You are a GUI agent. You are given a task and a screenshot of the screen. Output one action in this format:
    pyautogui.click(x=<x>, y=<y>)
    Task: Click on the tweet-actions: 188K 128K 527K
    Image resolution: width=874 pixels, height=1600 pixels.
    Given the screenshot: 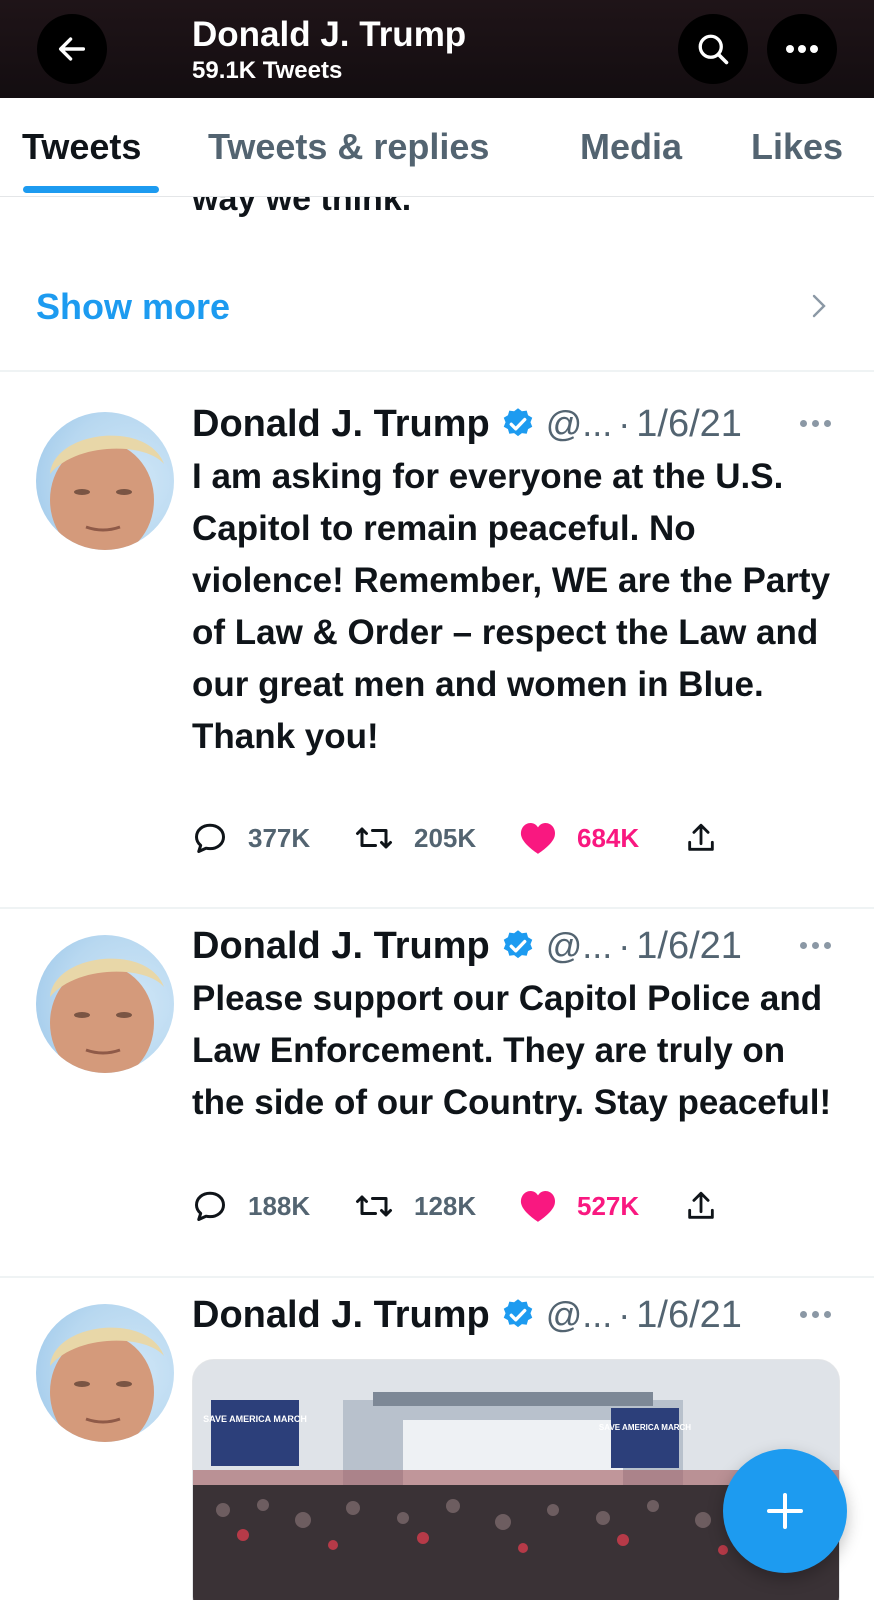 What is the action you would take?
    pyautogui.click(x=472, y=1206)
    